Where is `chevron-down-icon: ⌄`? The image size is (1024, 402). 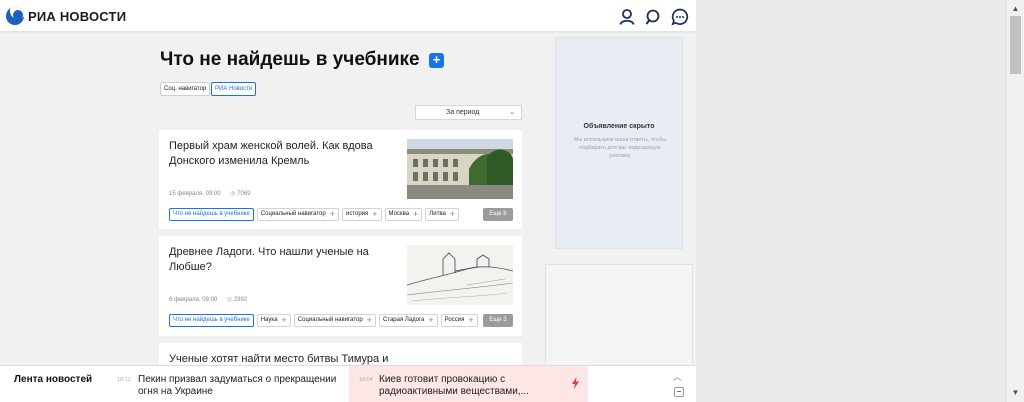 chevron-down-icon: ⌄ is located at coordinates (512, 112).